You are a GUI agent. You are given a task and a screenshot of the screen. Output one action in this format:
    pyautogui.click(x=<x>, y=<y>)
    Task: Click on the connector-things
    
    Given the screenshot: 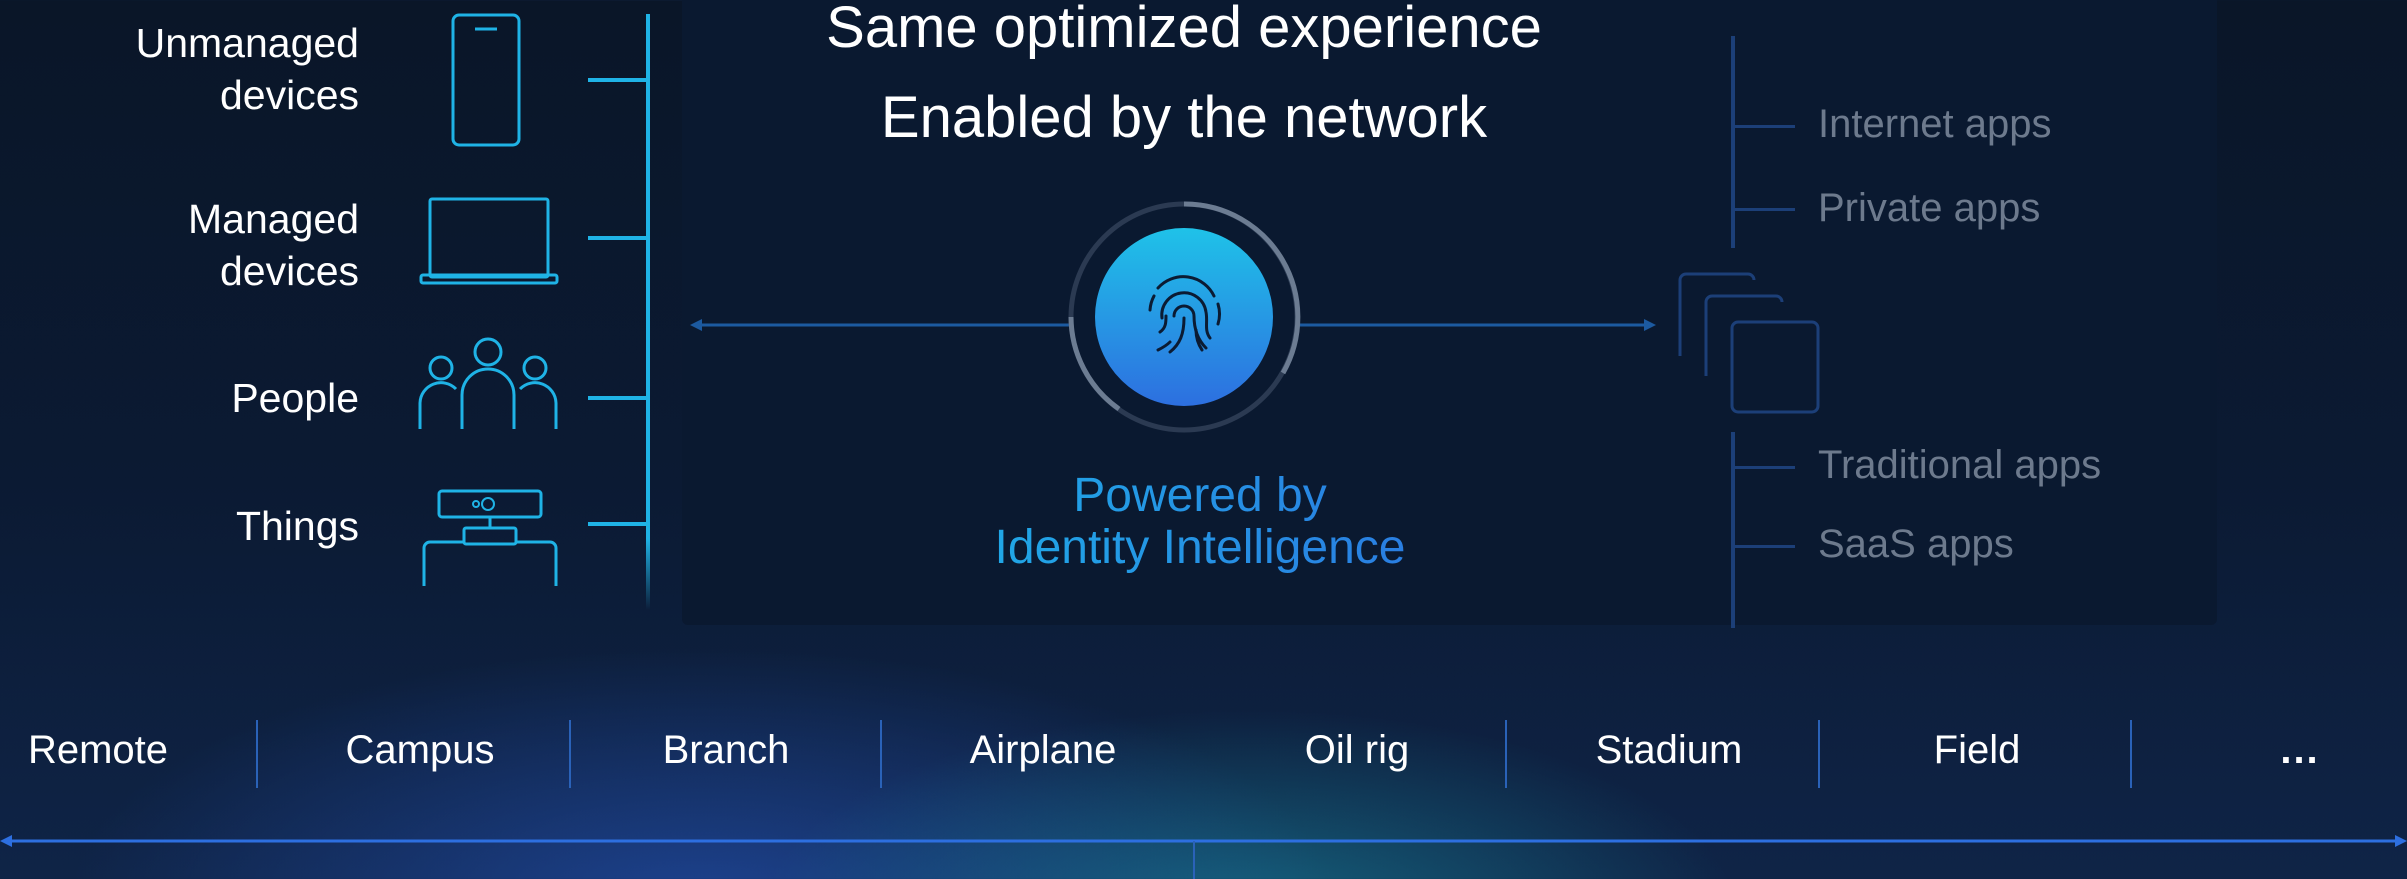 What is the action you would take?
    pyautogui.click(x=618, y=524)
    